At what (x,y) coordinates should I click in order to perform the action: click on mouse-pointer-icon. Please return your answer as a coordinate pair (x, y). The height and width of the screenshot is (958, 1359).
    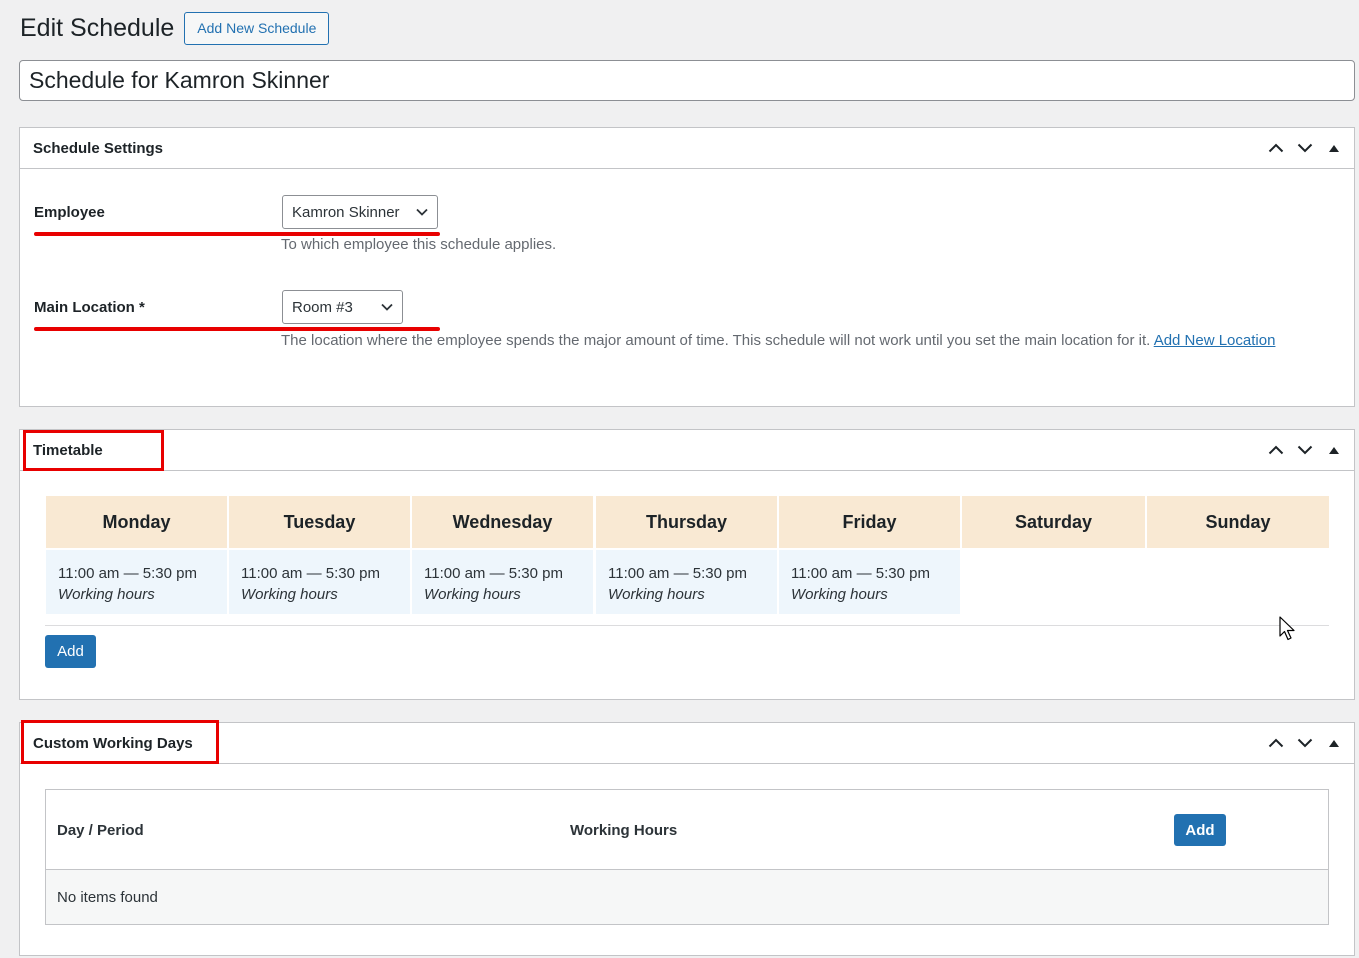
    Looking at the image, I should click on (1287, 628).